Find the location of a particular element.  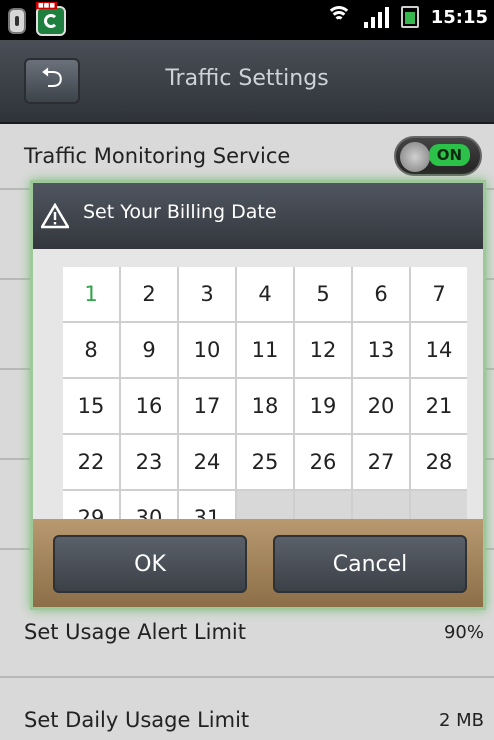

day-cell-18: 18 is located at coordinates (265, 406).